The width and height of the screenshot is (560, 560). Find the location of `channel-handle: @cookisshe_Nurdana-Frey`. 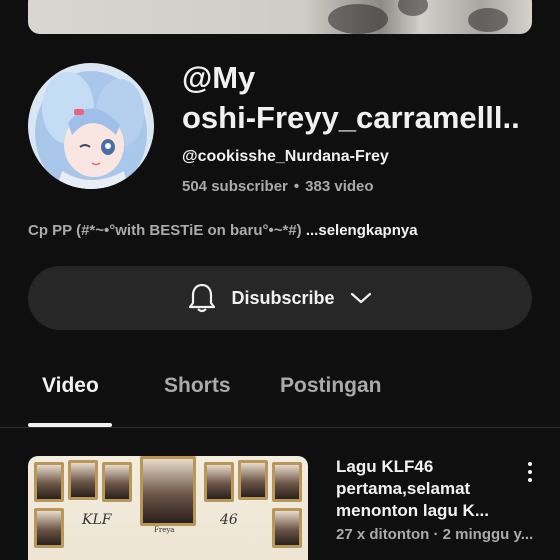

channel-handle: @cookisshe_Nurdana-Frey is located at coordinates (285, 156).